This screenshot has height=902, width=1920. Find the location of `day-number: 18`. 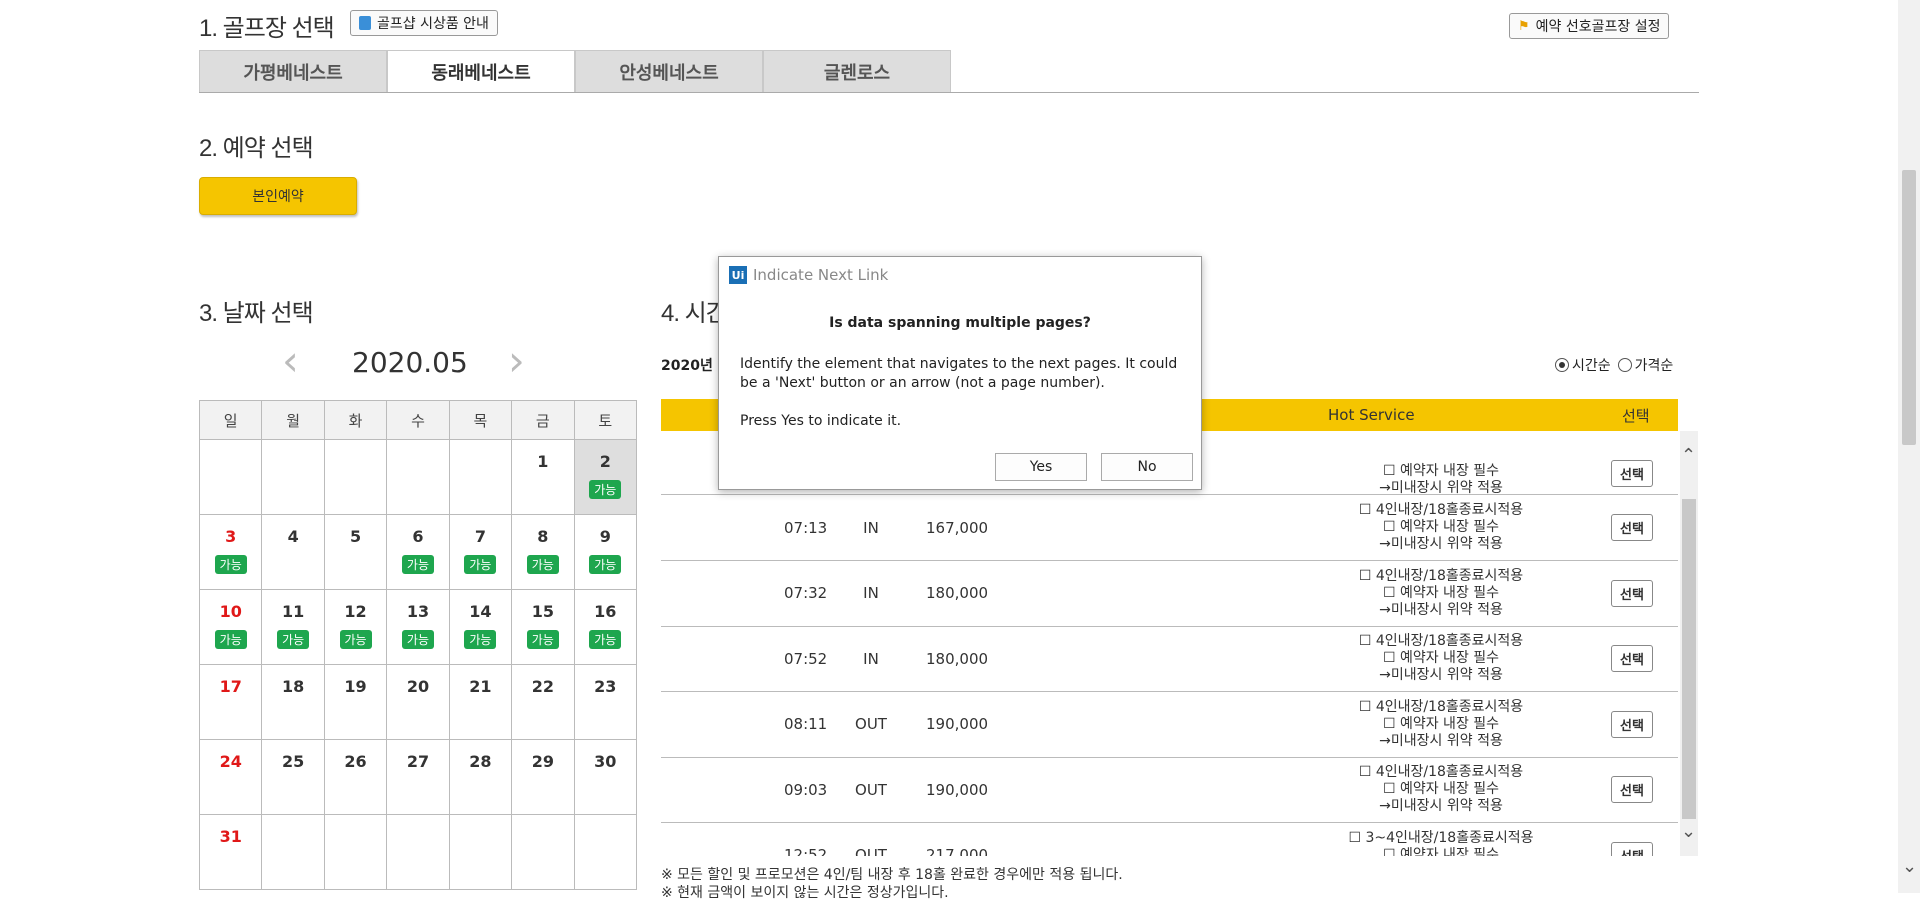

day-number: 18 is located at coordinates (293, 686).